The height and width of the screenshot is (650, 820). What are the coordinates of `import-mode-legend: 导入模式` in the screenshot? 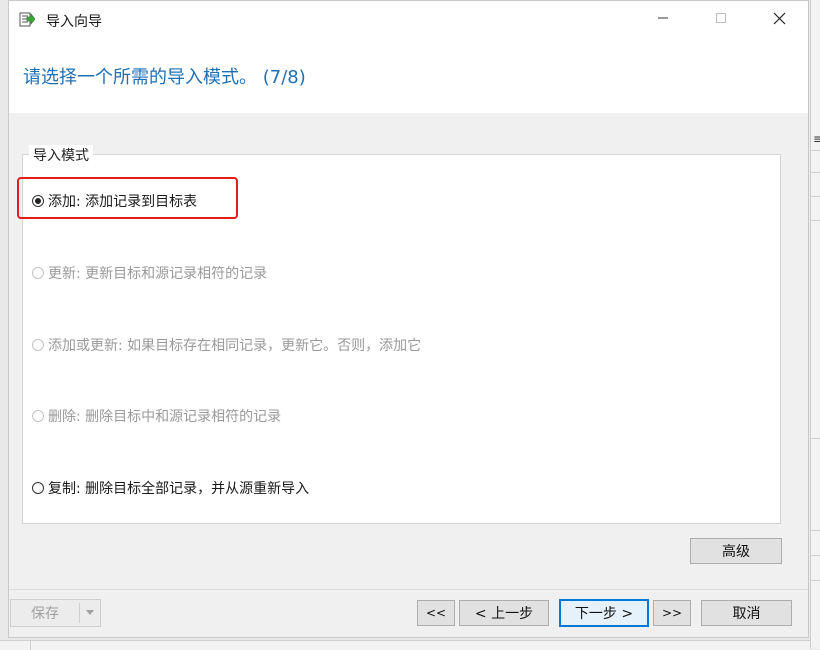 It's located at (61, 155).